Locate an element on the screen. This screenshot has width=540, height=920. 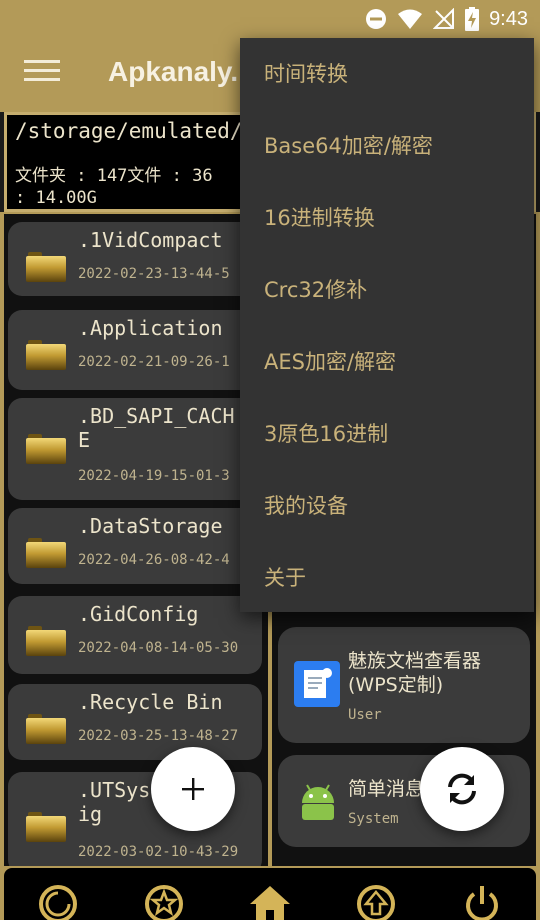
nav-exit-button is located at coordinates (482, 900).